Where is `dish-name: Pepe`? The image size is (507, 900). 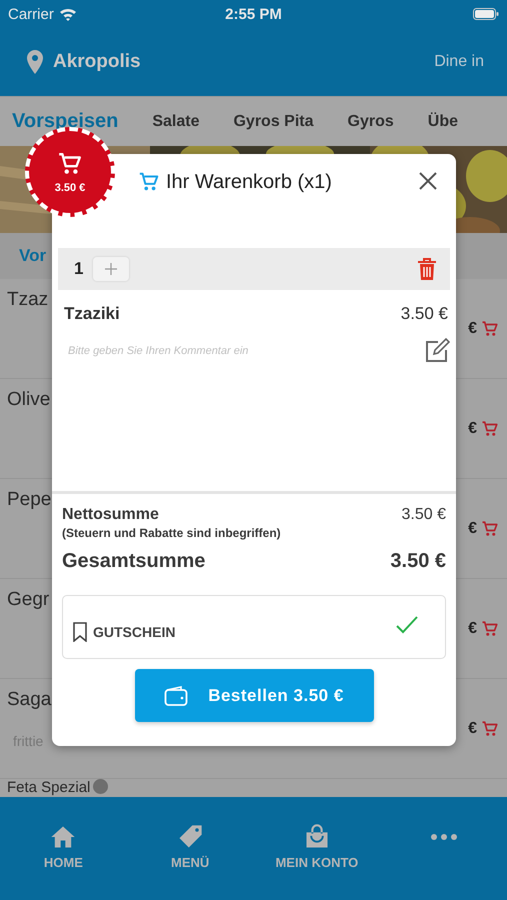 dish-name: Pepe is located at coordinates (29, 500).